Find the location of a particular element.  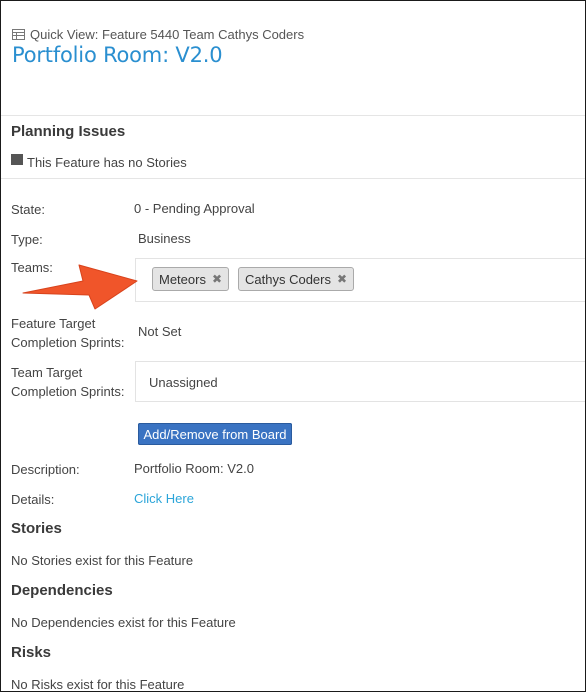

planning-issues-heading: Planning Issues is located at coordinates (68, 131).